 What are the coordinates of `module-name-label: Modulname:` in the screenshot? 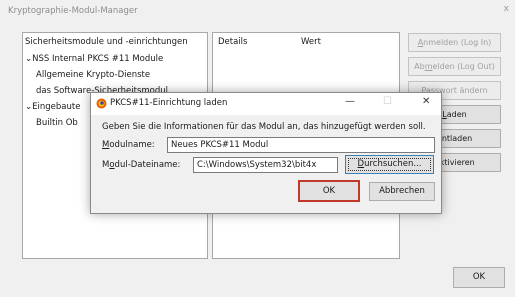 It's located at (128, 145).